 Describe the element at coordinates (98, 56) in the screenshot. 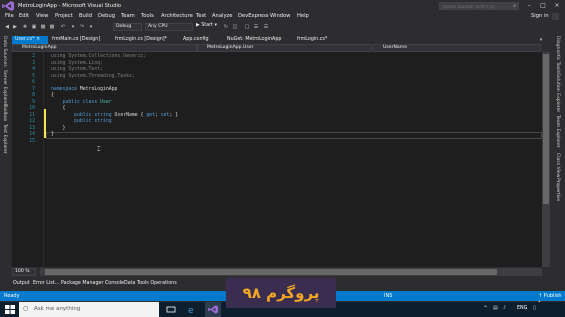

I see `code-line: using System.Collections.Generic;` at that location.